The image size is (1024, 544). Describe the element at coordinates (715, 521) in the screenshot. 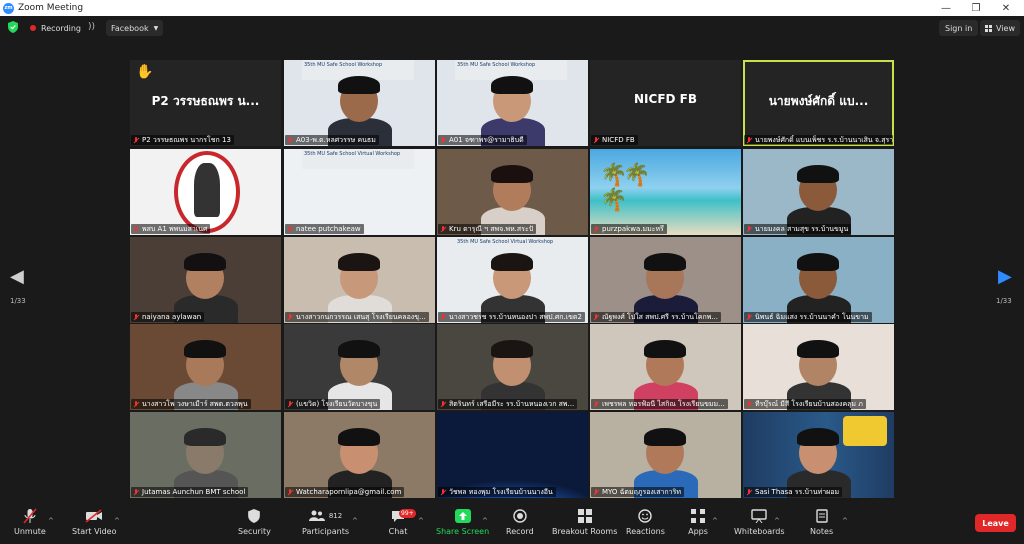

I see `apps-caret-icon: ^` at that location.